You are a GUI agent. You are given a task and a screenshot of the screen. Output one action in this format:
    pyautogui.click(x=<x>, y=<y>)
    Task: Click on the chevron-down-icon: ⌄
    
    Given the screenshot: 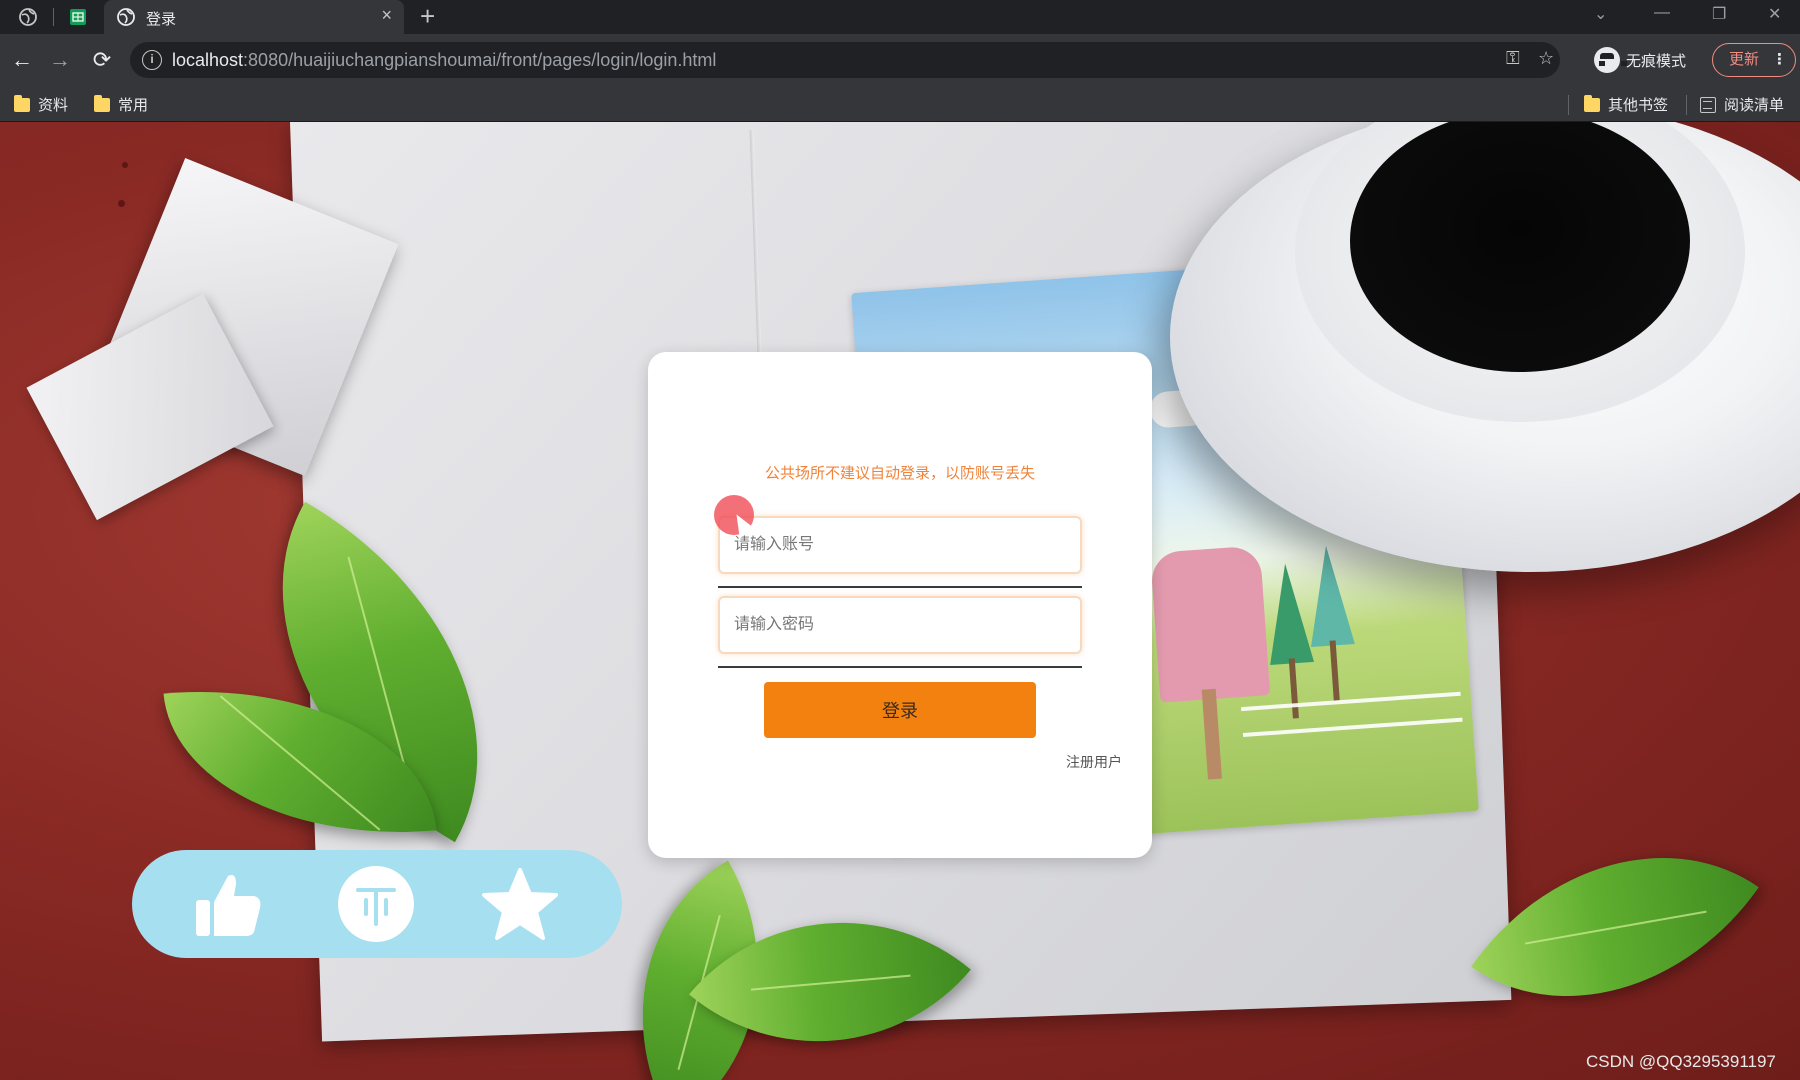 What is the action you would take?
    pyautogui.click(x=1600, y=14)
    